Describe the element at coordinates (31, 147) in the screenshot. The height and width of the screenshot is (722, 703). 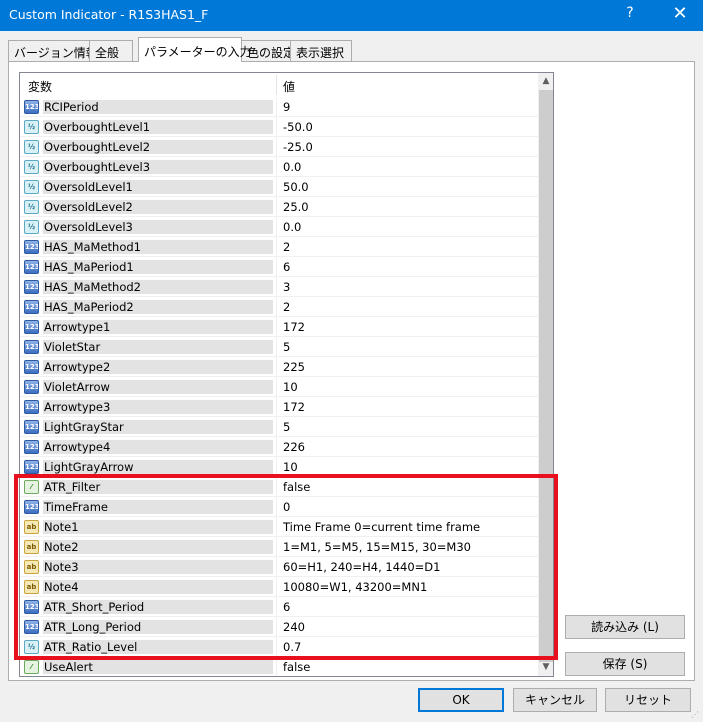
I see `double-type-icon: ½` at that location.